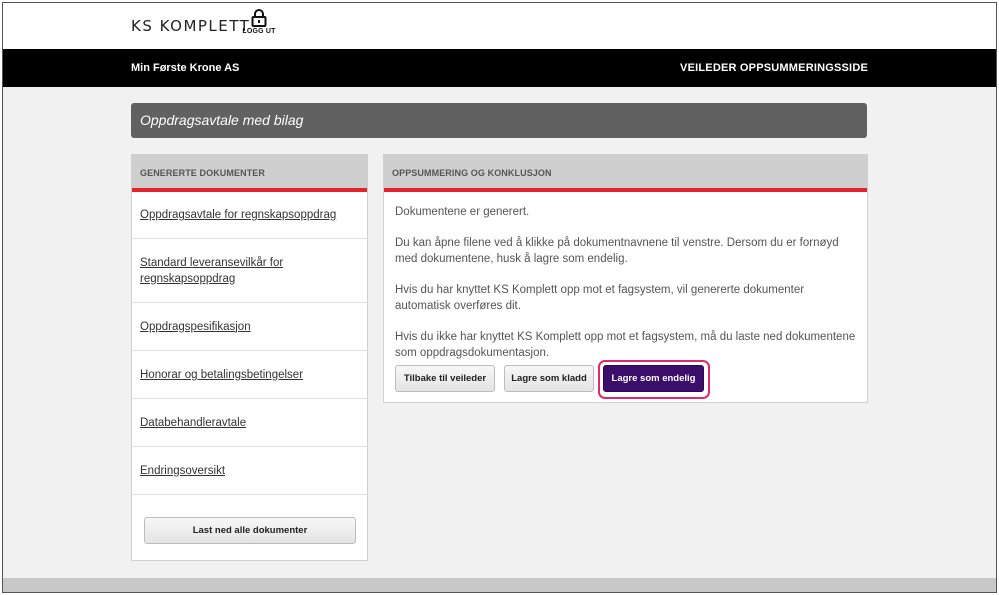  I want to click on logout-button: LOGG UT, so click(259, 22).